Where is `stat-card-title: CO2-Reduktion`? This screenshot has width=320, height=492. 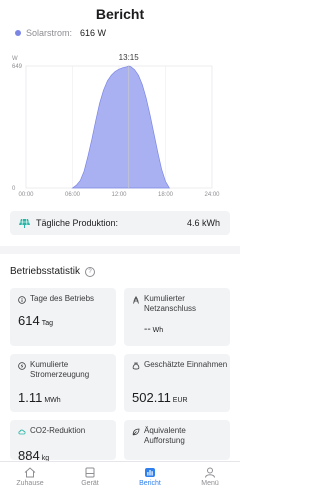 stat-card-title: CO2-Reduktion is located at coordinates (58, 430).